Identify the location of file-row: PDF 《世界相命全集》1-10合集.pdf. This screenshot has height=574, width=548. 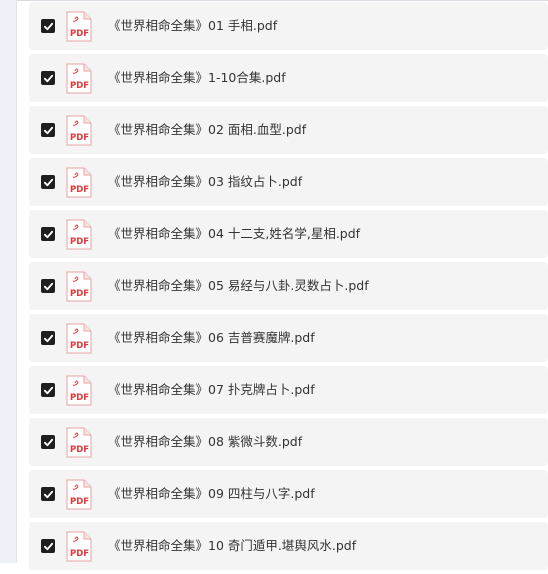
(288, 78).